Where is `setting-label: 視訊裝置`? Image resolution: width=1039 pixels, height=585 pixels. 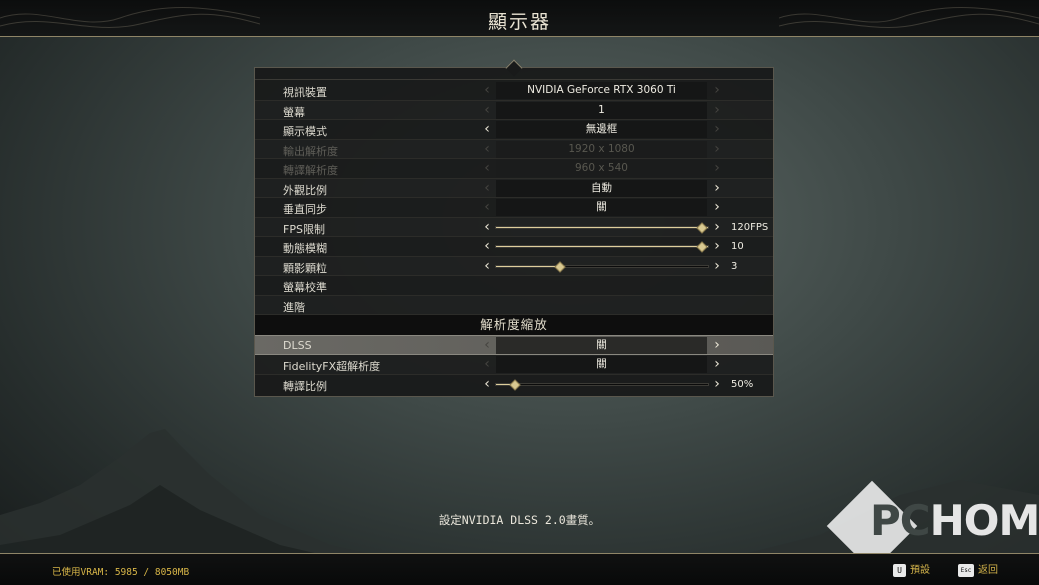
setting-label: 視訊裝置 is located at coordinates (305, 92).